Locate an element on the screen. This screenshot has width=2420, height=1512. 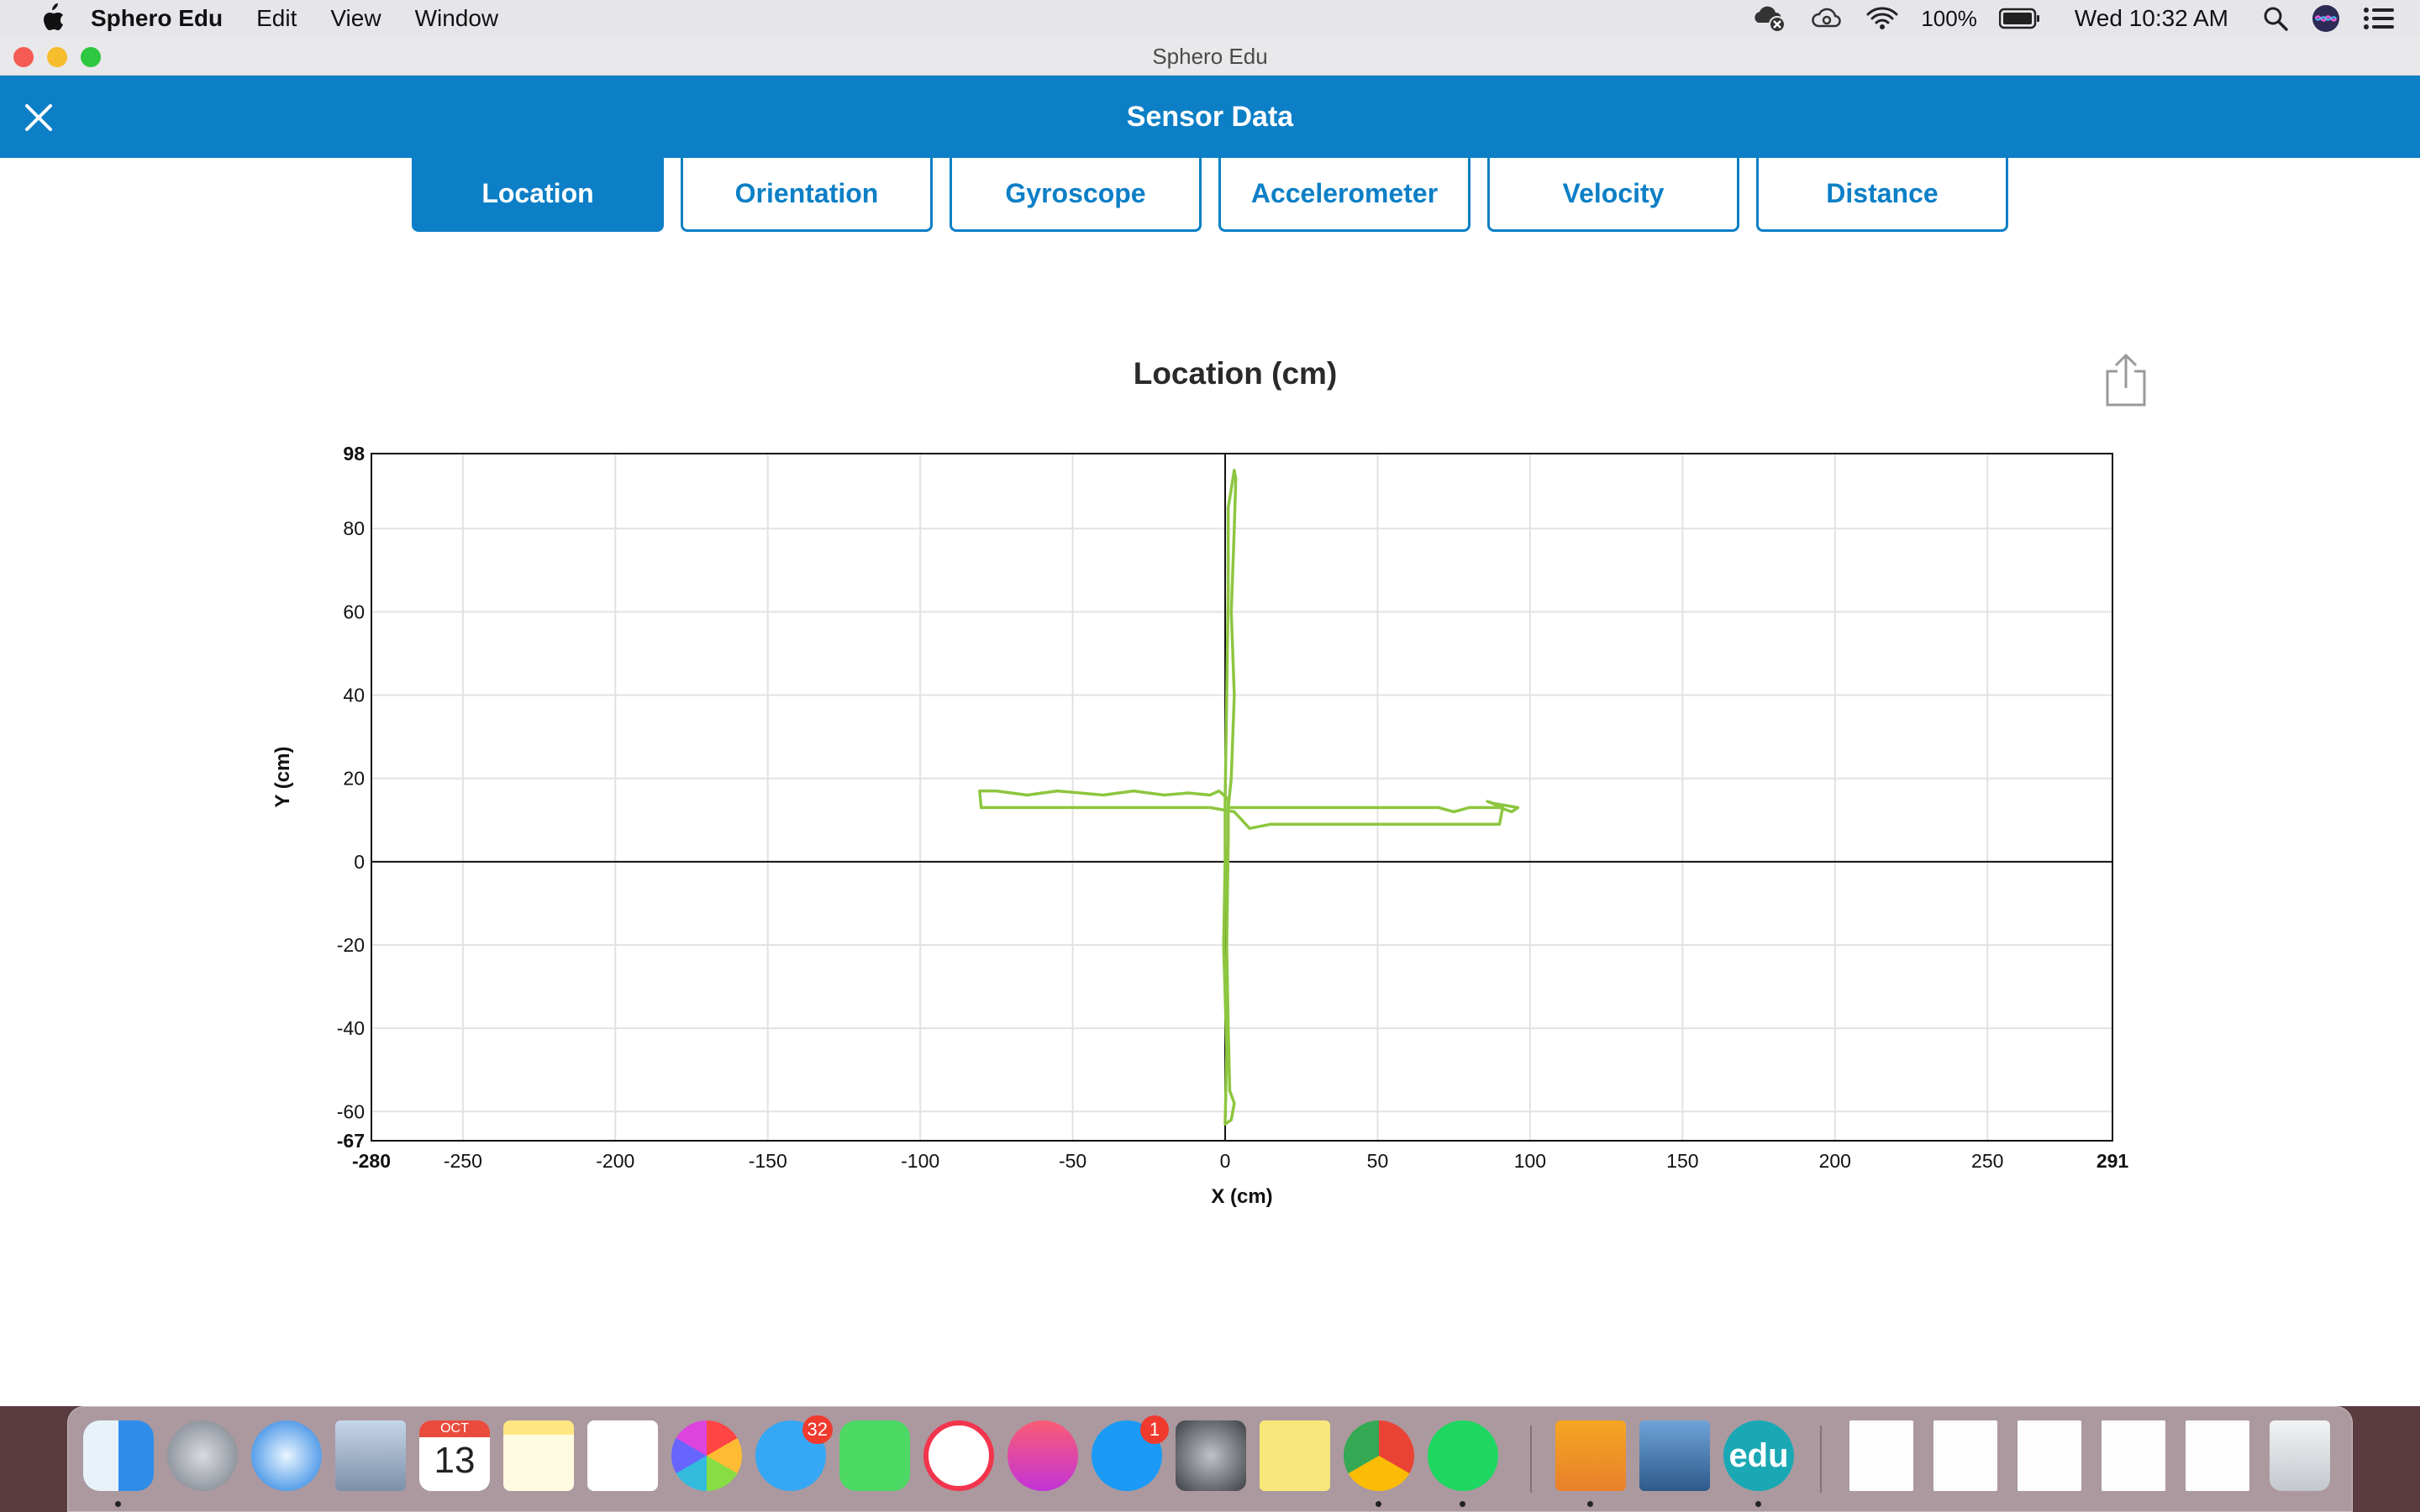
system-preferences-icon is located at coordinates (1211, 1455).